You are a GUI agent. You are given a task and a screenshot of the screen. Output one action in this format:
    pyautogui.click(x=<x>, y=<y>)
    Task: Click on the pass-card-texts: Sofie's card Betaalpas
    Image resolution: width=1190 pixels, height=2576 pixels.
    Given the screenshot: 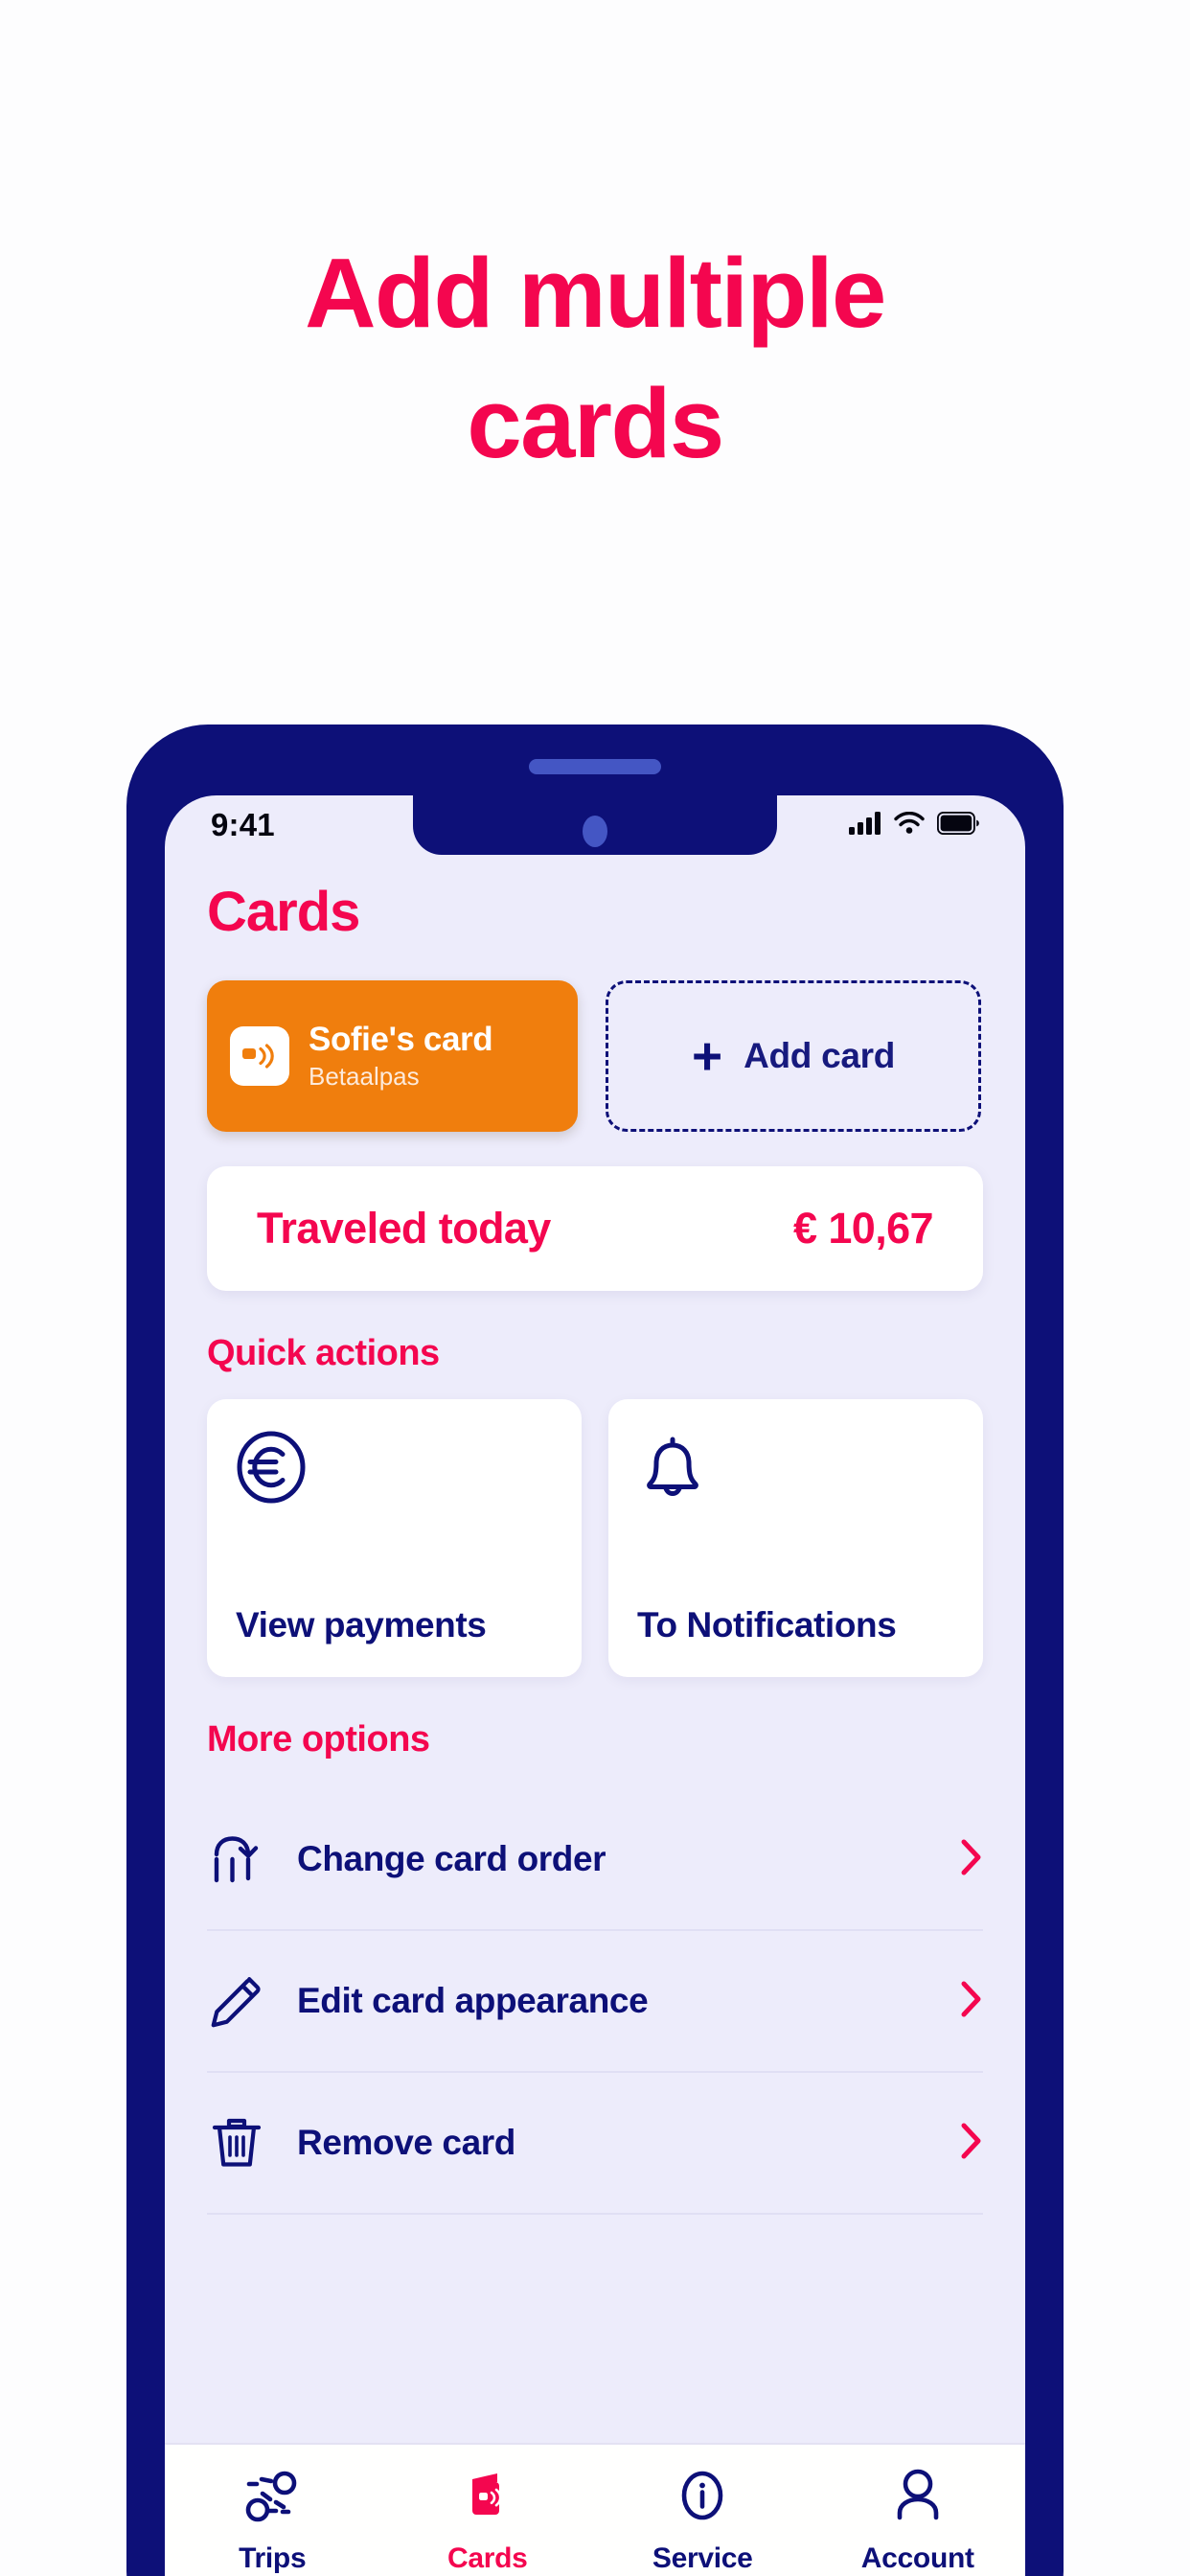 What is the action you would take?
    pyautogui.click(x=401, y=1056)
    